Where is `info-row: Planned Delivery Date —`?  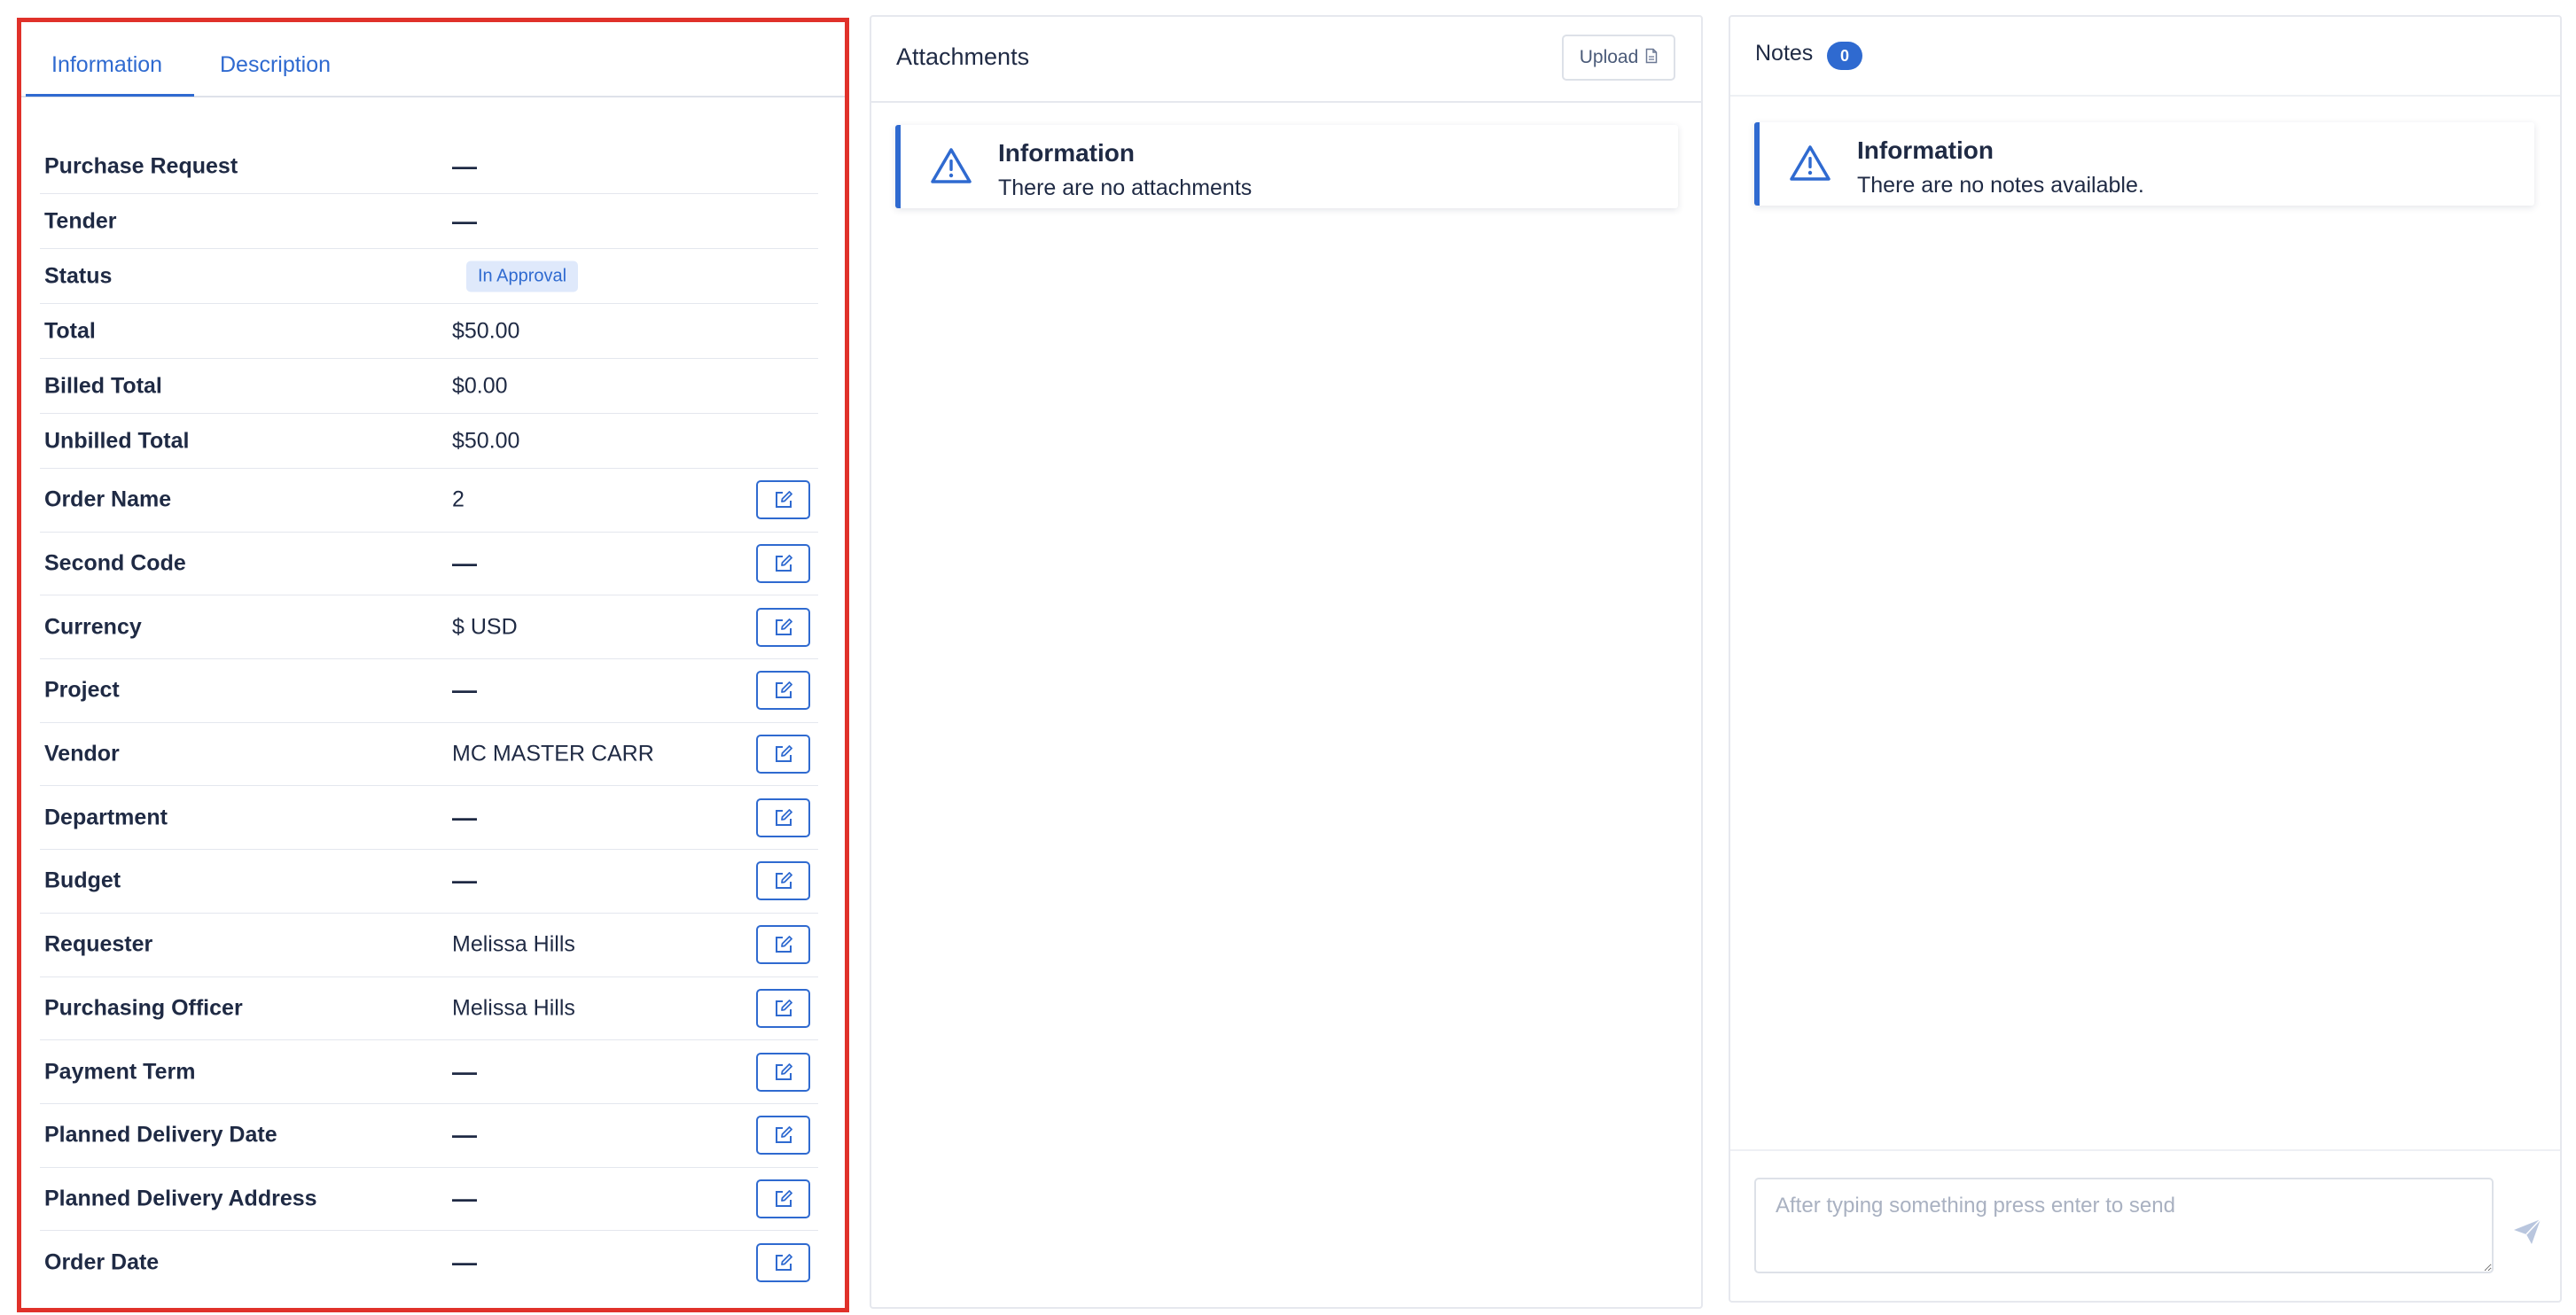
info-row: Planned Delivery Date — is located at coordinates (429, 1136).